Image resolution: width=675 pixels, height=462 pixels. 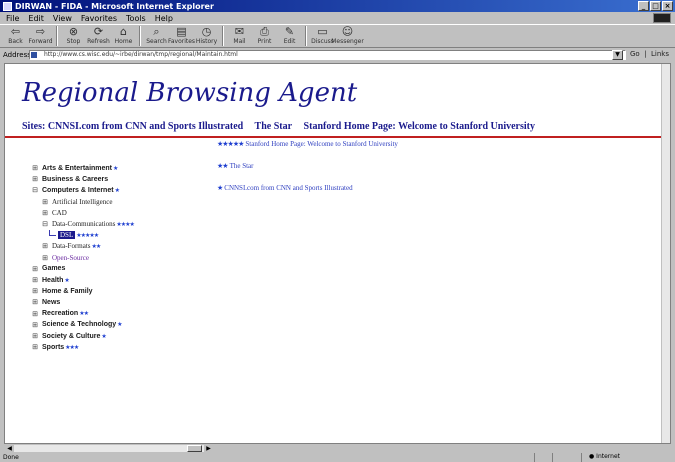 What do you see at coordinates (156, 36) in the screenshot?
I see `search-button: ⌕ Search` at bounding box center [156, 36].